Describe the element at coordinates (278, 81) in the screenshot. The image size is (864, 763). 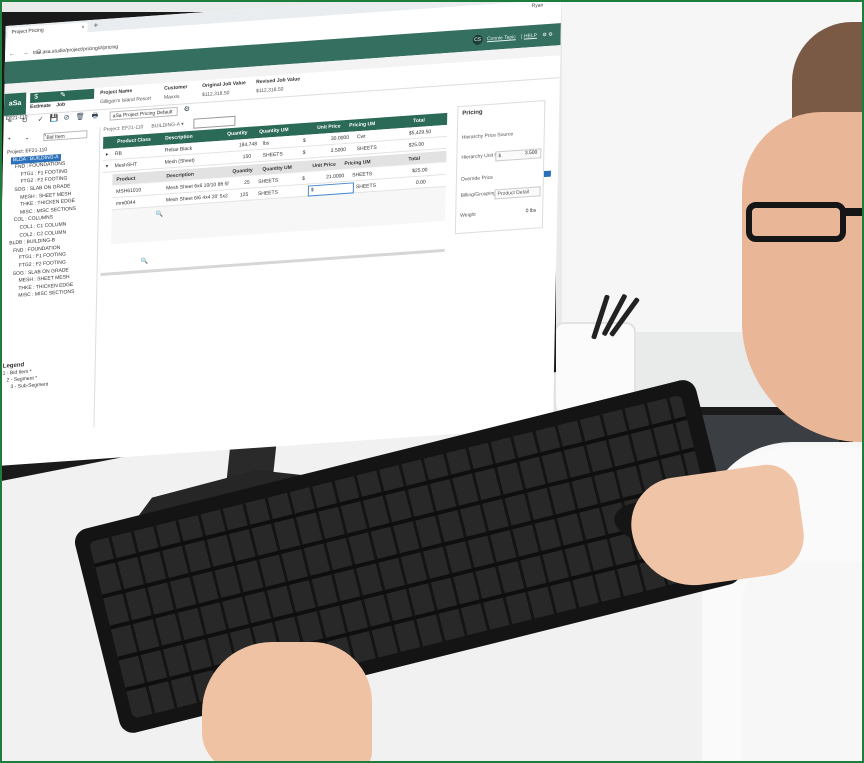
I see `revised-job-value-header: Revised Job Value` at that location.